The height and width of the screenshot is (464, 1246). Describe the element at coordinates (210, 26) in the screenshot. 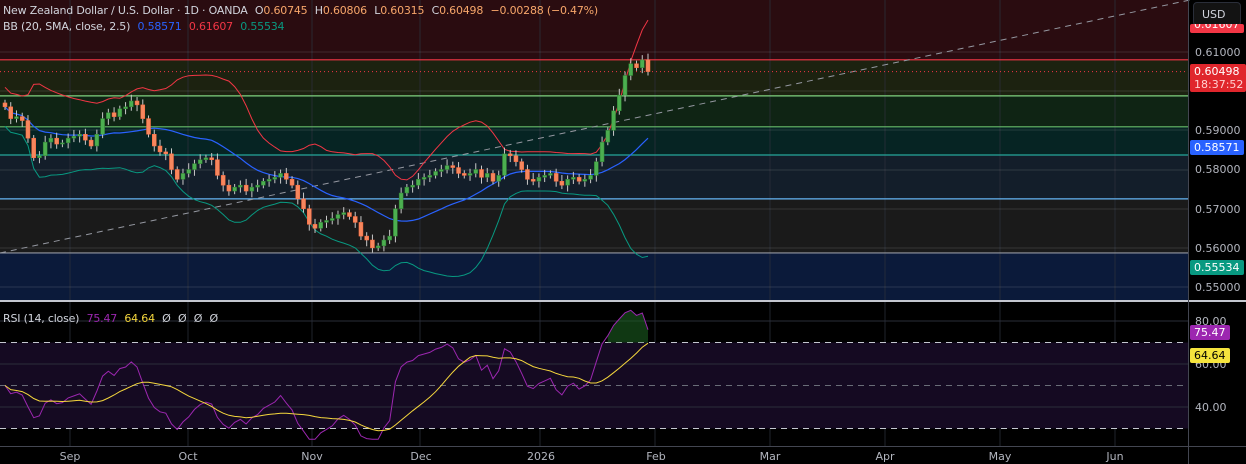

I see `bb-upper-value: 0.61607` at that location.